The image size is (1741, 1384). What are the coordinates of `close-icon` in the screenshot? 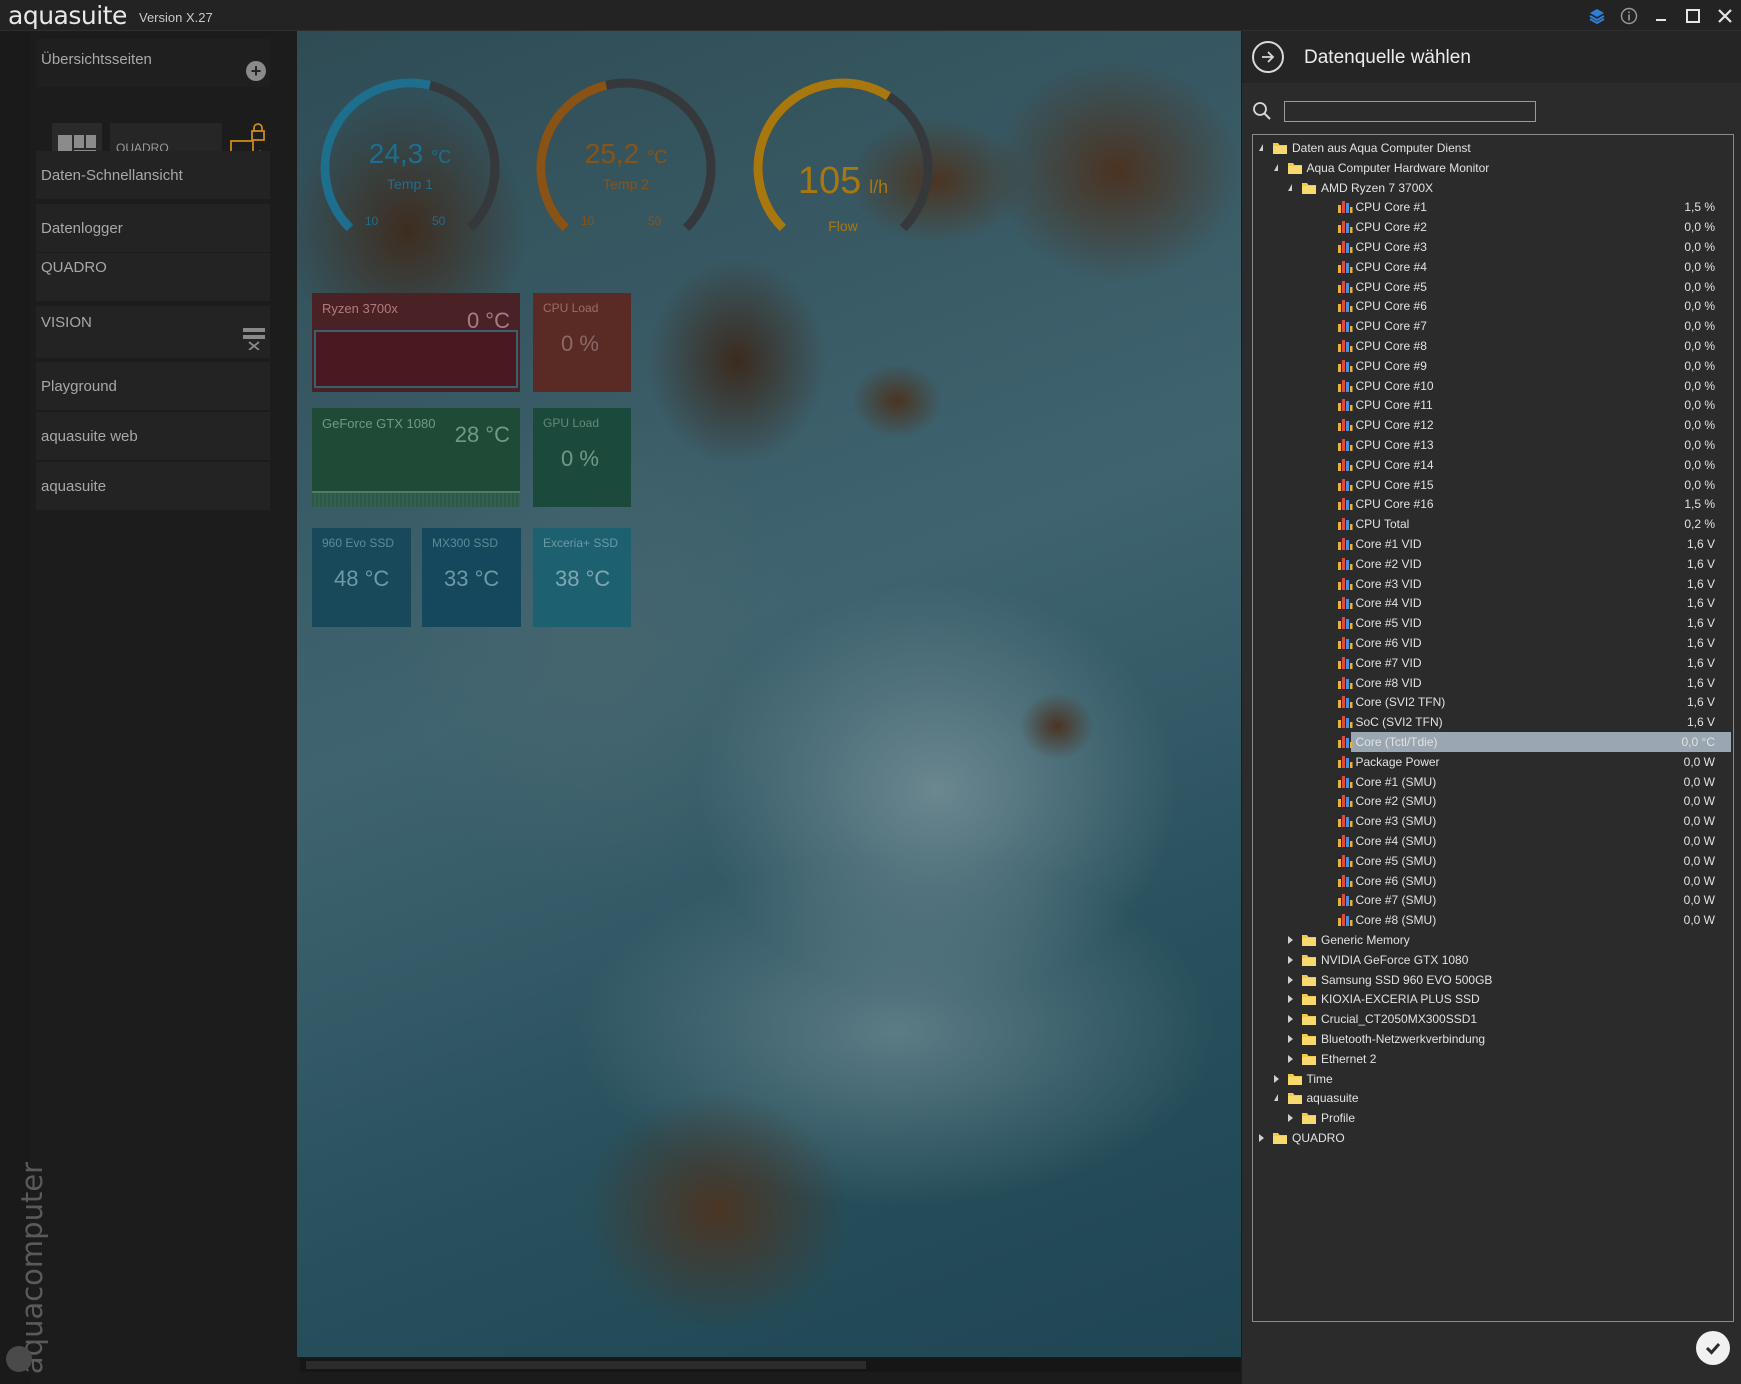 It's located at (1725, 15).